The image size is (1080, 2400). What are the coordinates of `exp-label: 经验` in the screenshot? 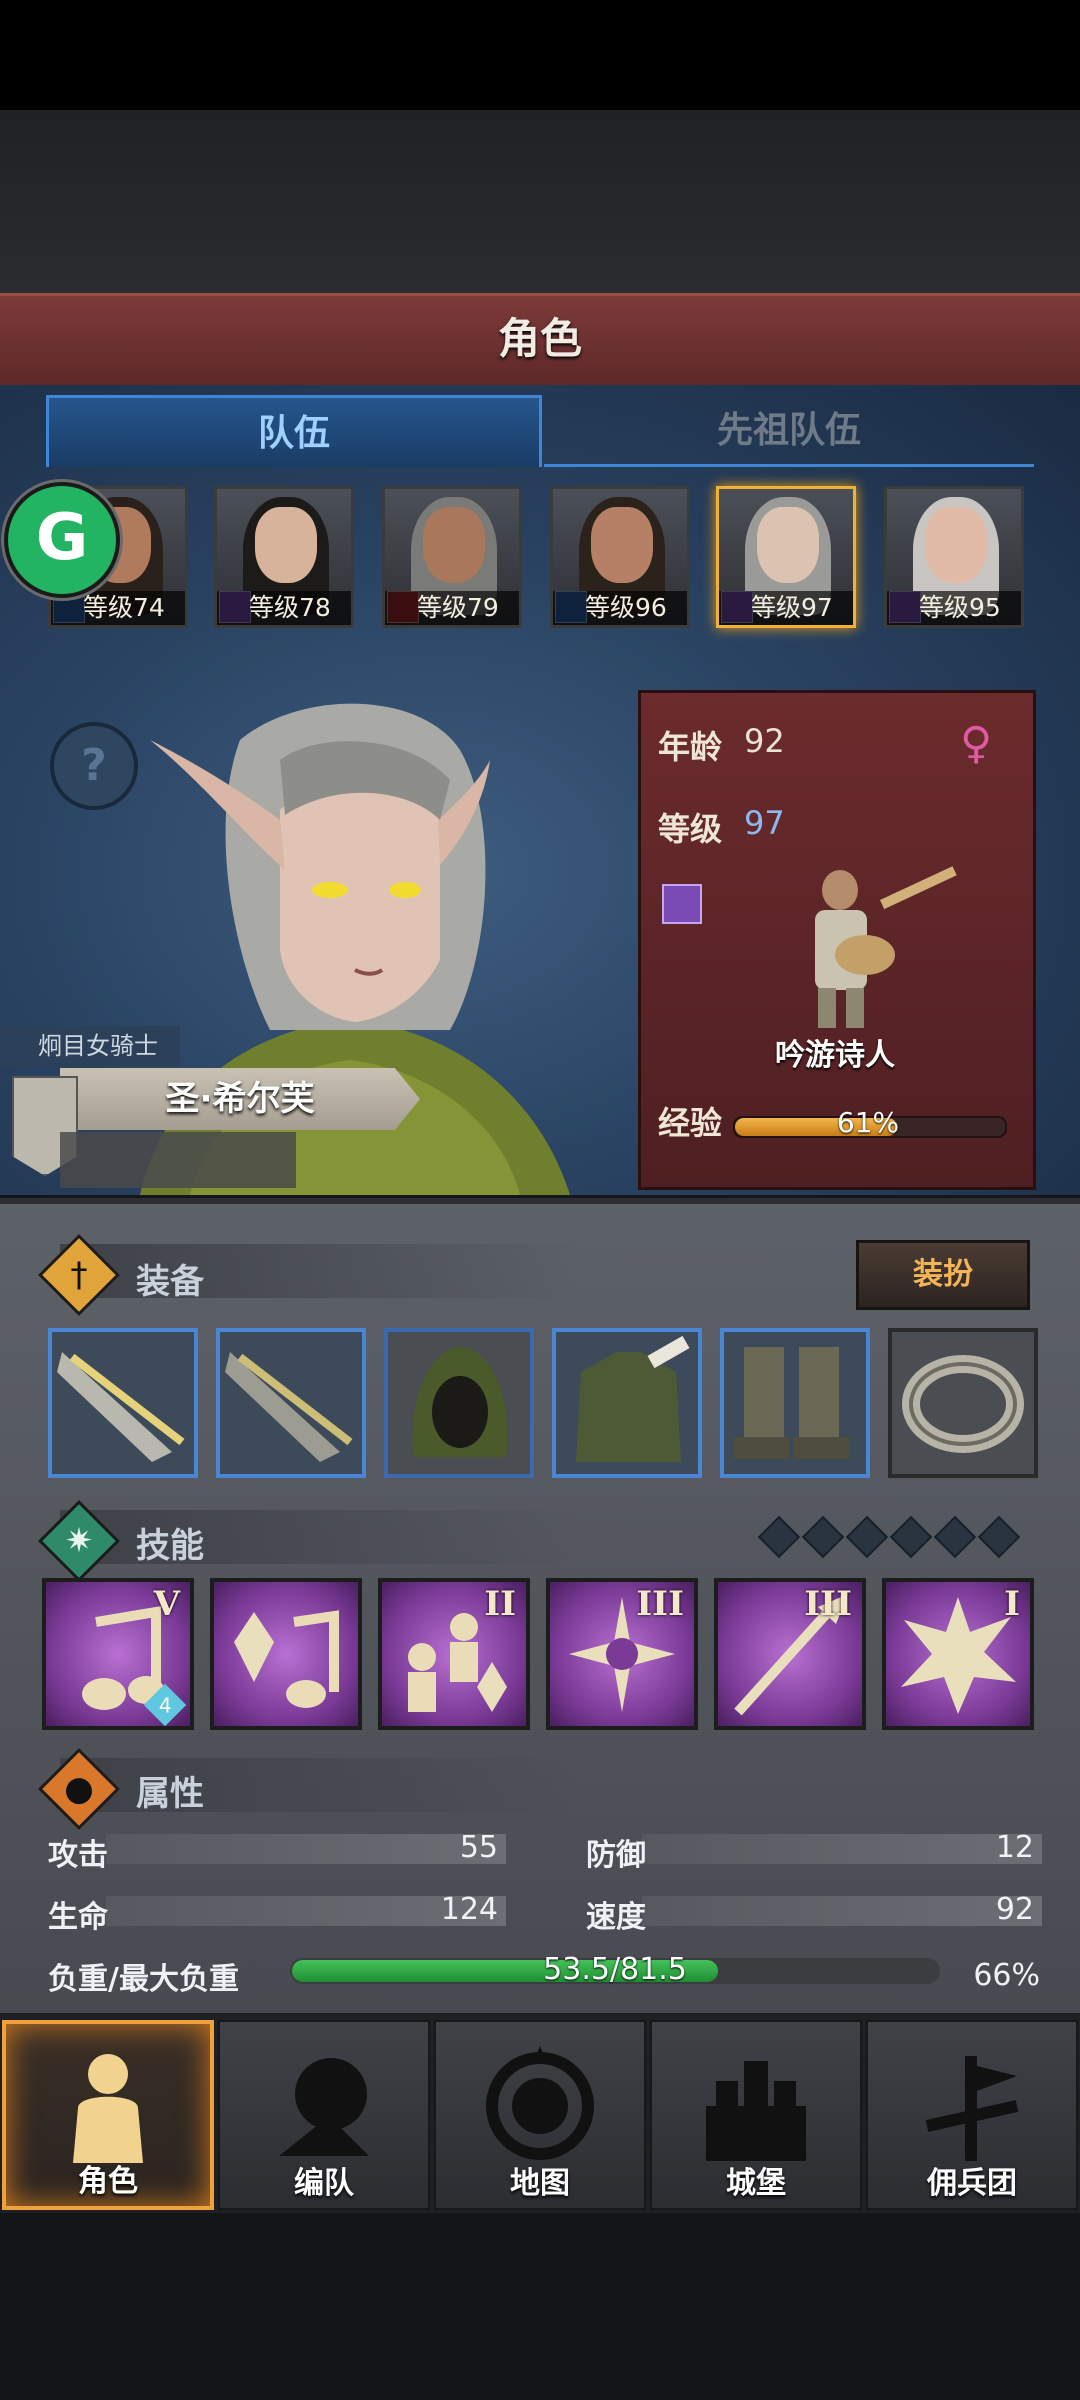 It's located at (690, 1123).